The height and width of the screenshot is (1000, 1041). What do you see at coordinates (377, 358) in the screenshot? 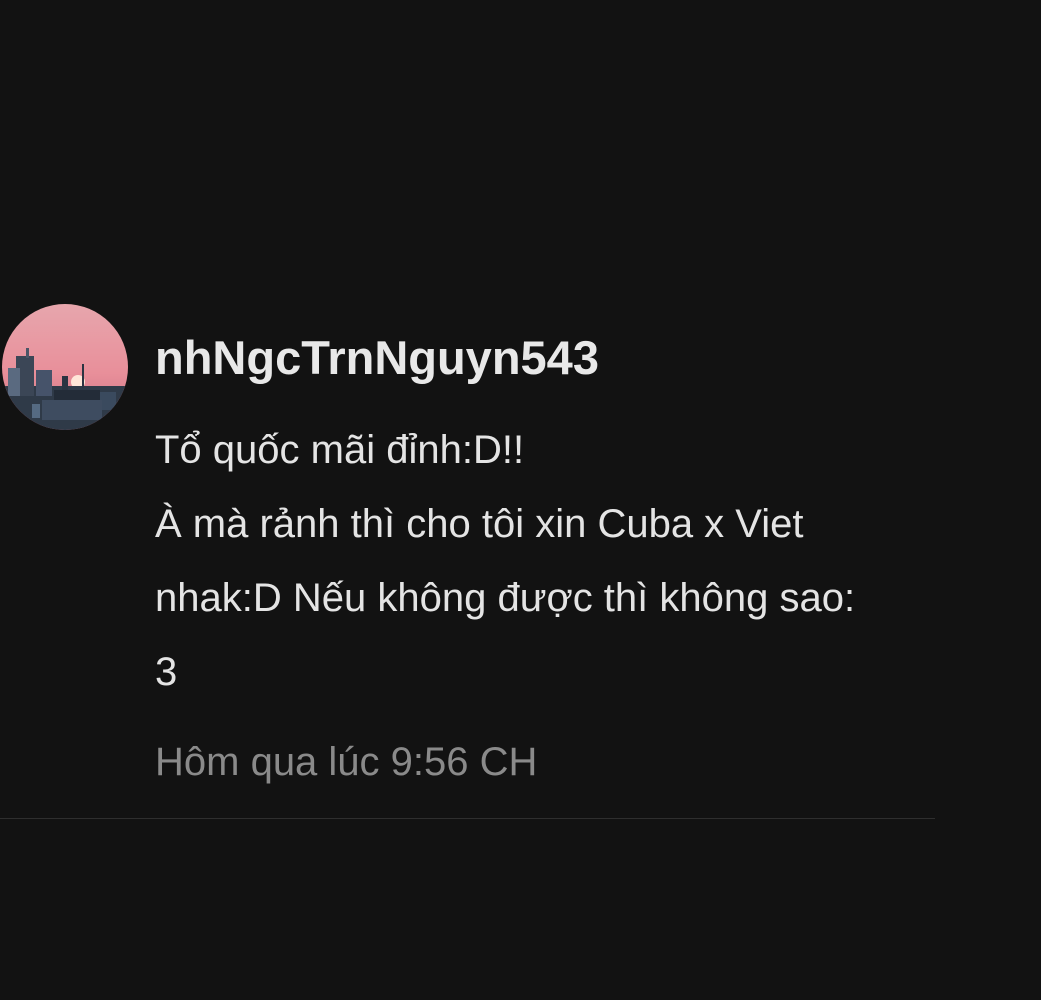
I see `username: nhNgcTrnNguyn543` at bounding box center [377, 358].